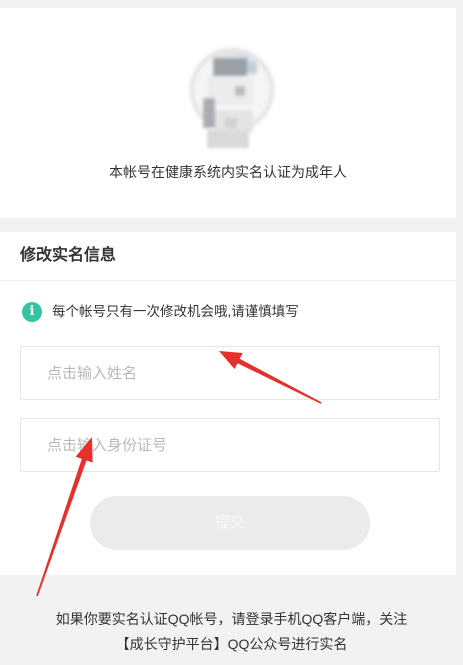 The image size is (463, 665). Describe the element at coordinates (230, 445) in the screenshot. I see `id-number-input` at that location.